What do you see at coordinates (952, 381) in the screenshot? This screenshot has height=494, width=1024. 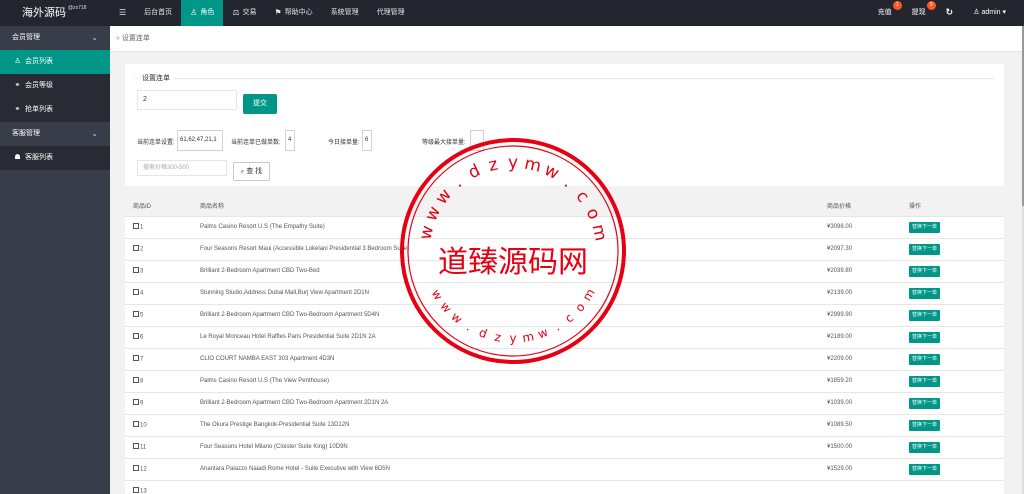 I see `cell-action: 替换下一单` at bounding box center [952, 381].